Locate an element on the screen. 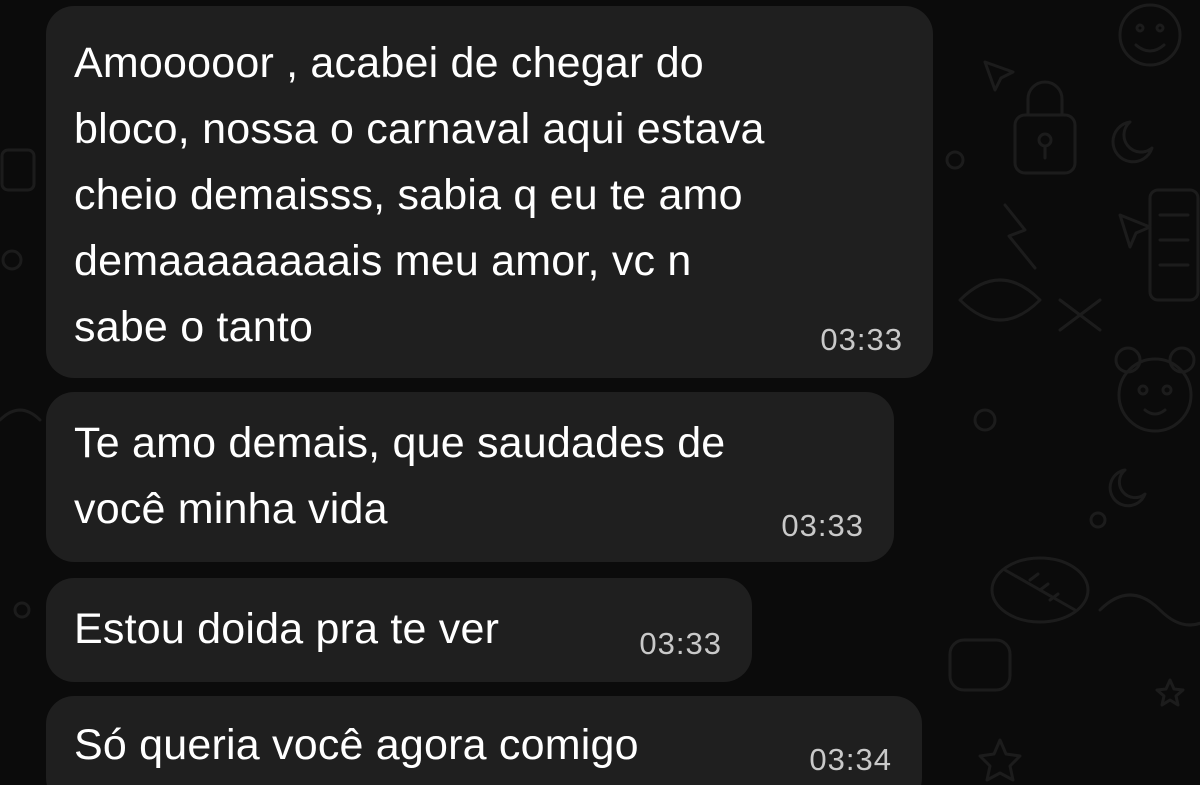  cursor-icon is located at coordinates (1067, 154).